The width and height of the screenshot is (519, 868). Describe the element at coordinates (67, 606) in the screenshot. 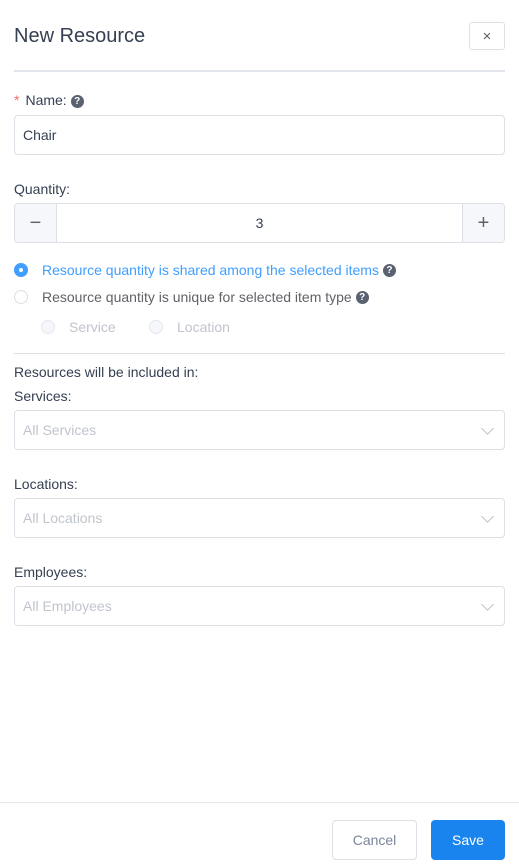

I see `employees-placeholder: All Employees` at that location.